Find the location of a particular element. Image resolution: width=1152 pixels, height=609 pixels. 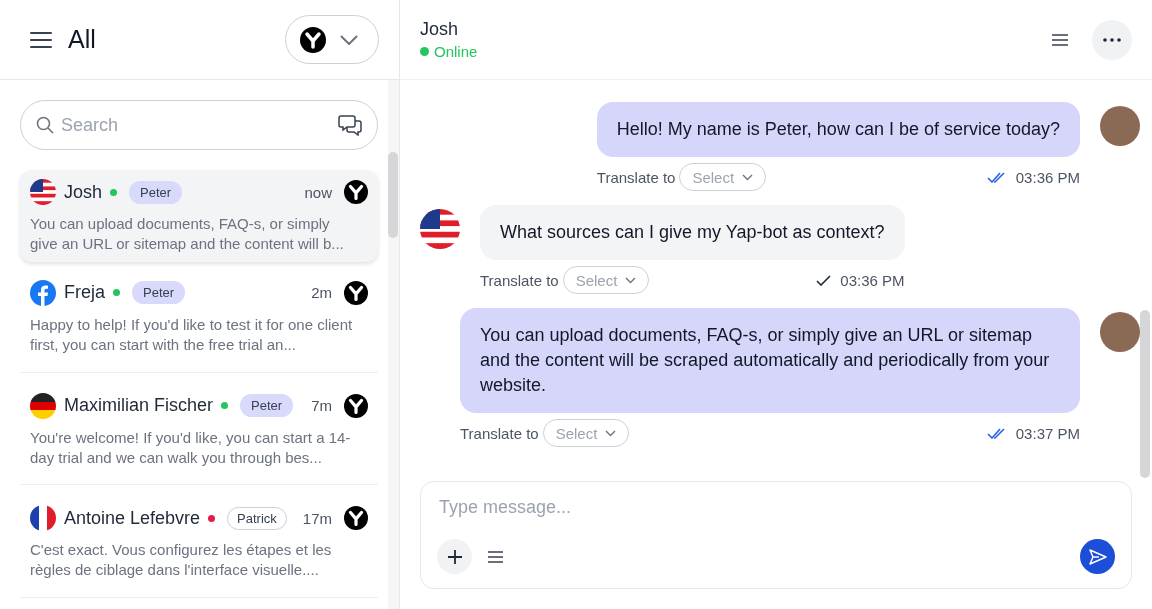

message-bubble: What sources can I give my Yap-bot as context? is located at coordinates (692, 232).